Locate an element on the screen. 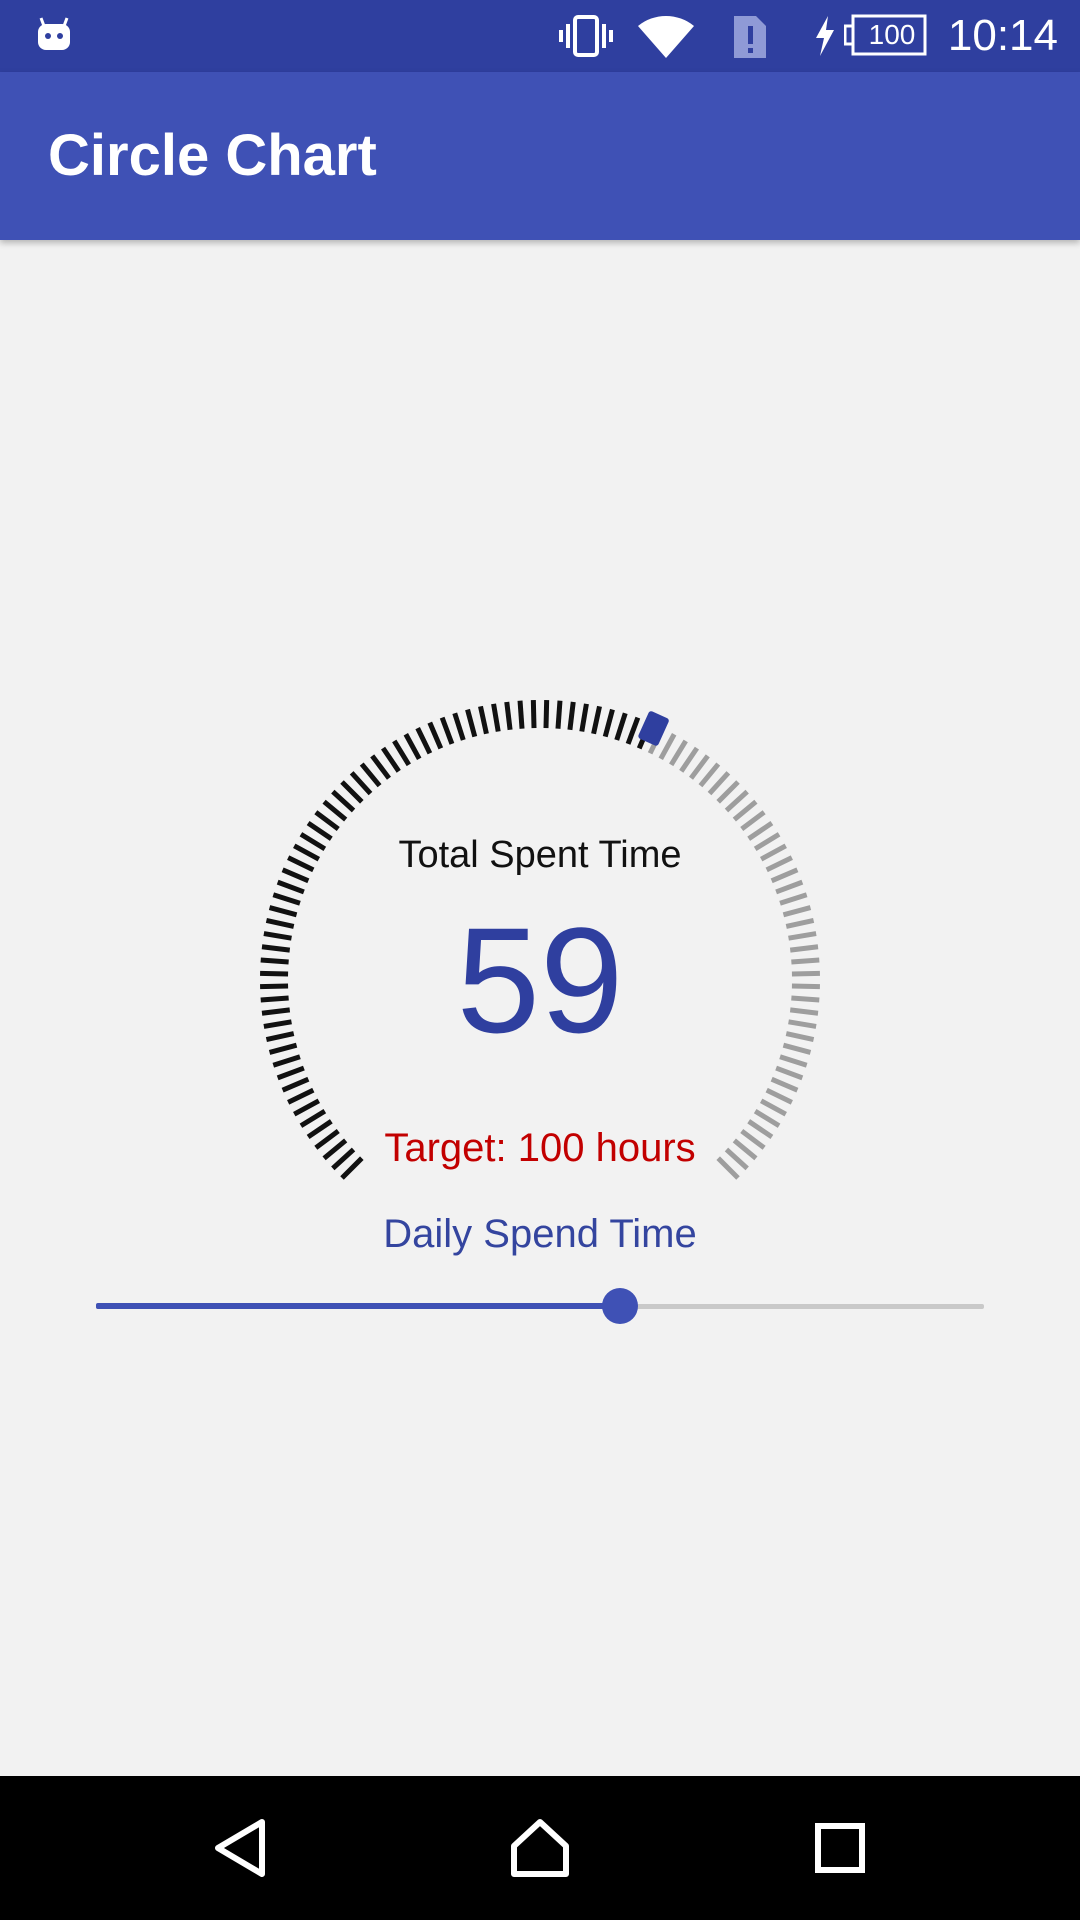 This screenshot has height=1920, width=1080. status-time: 10:14 is located at coordinates (1002, 35).